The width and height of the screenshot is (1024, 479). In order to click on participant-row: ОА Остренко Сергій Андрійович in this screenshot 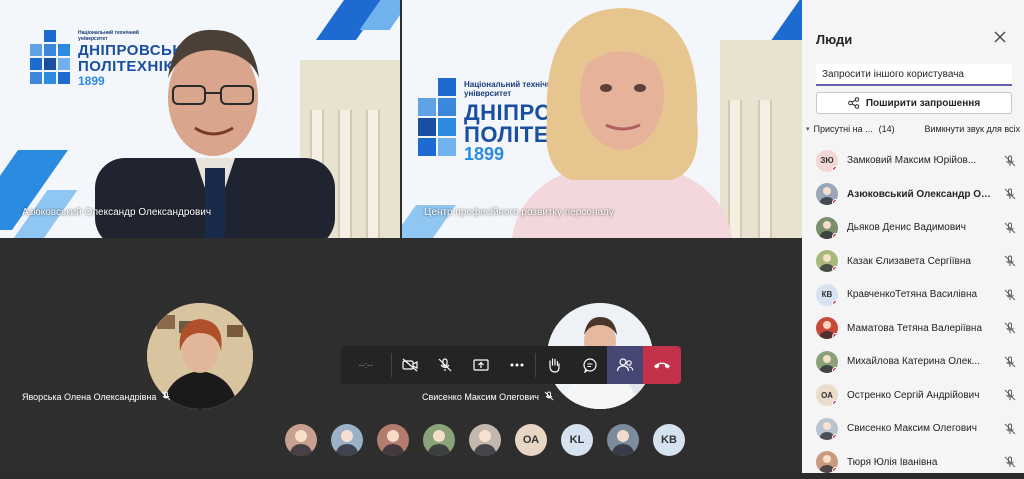, I will do `click(916, 396)`.